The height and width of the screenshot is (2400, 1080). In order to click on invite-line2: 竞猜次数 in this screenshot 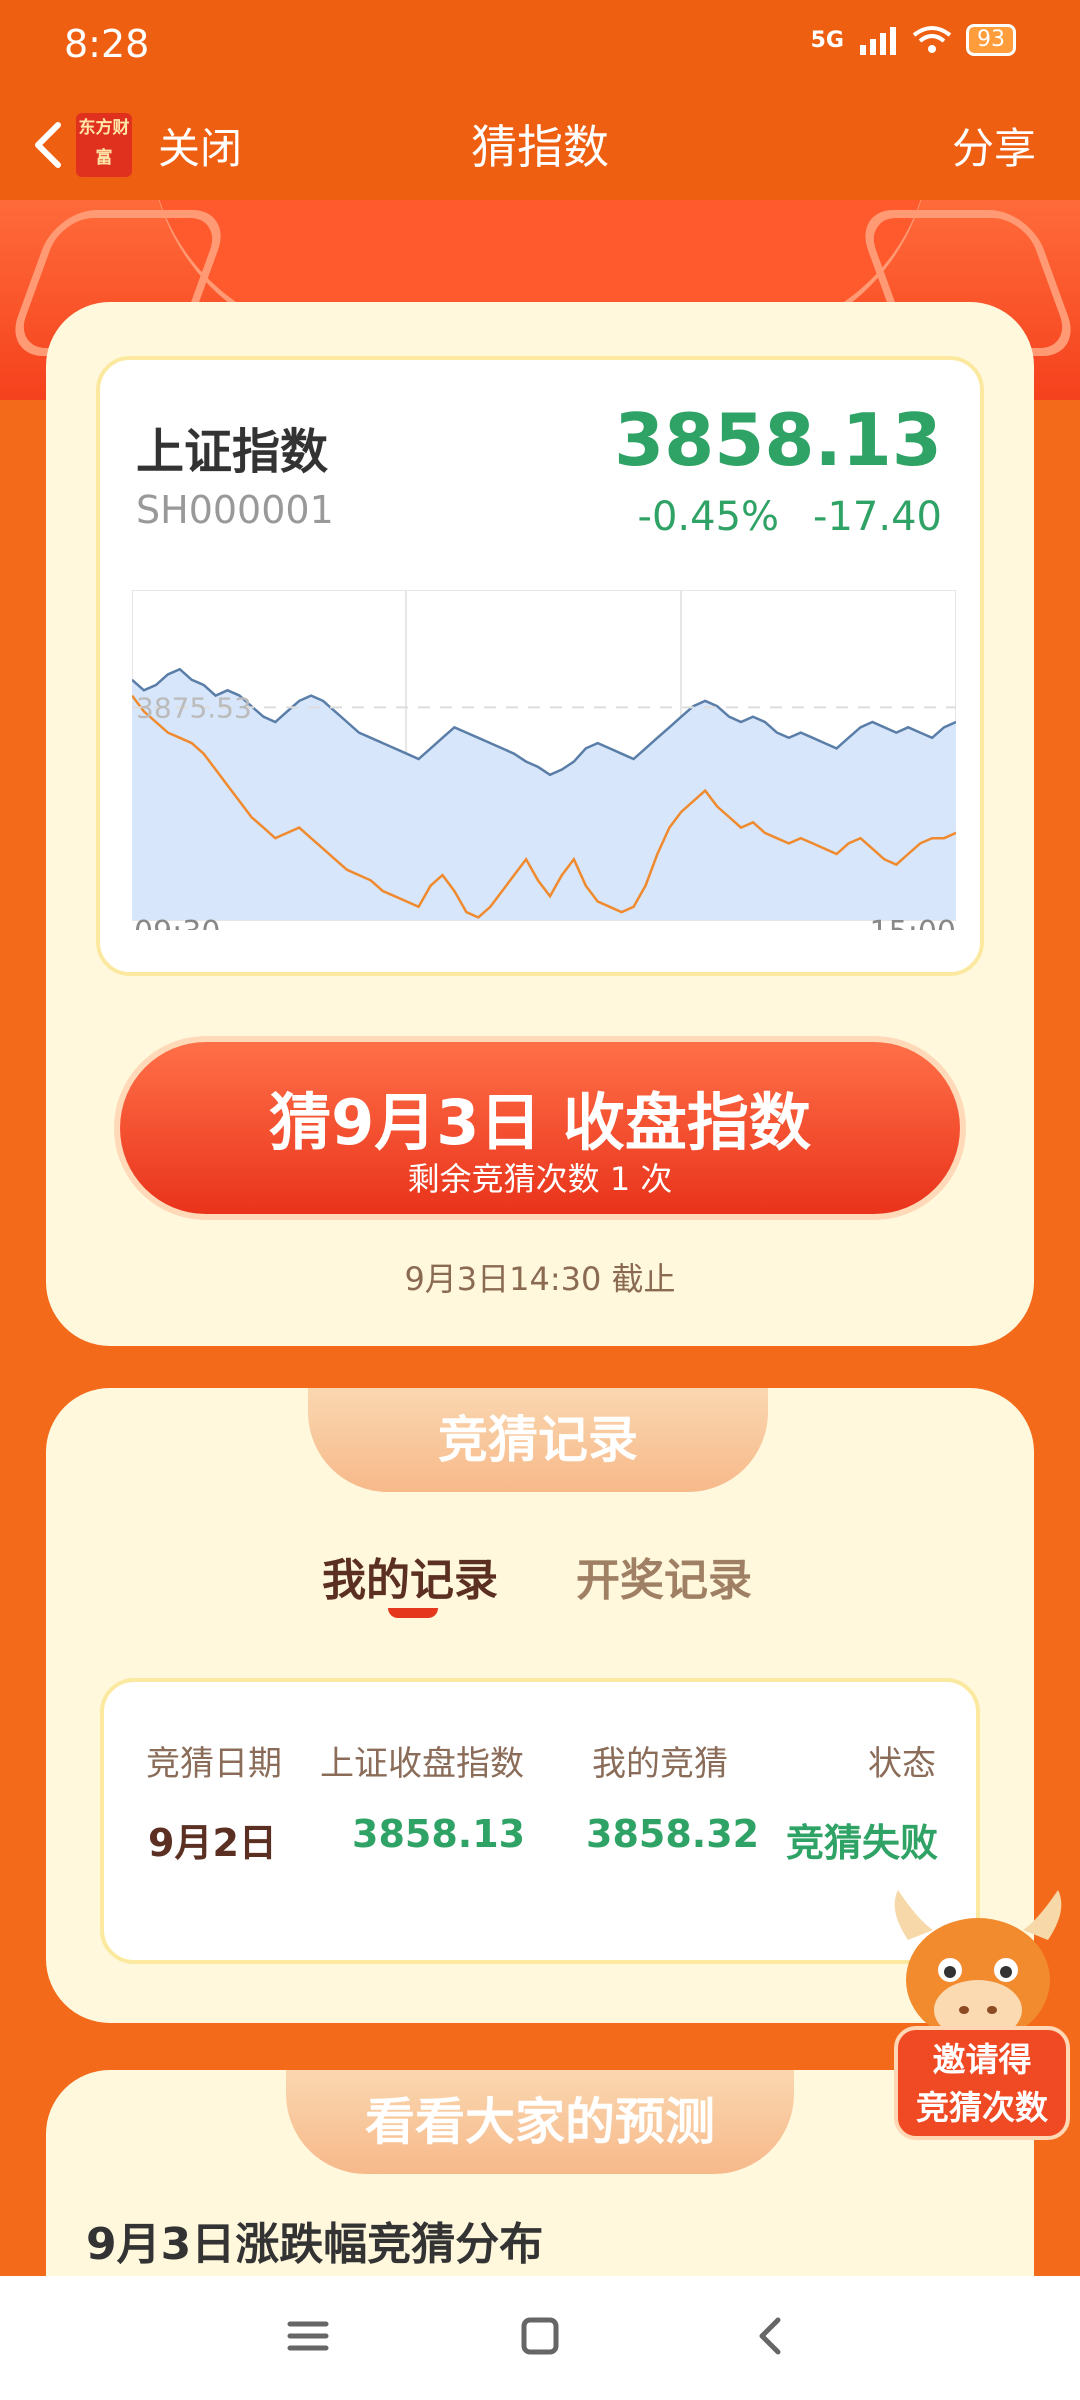, I will do `click(982, 2107)`.